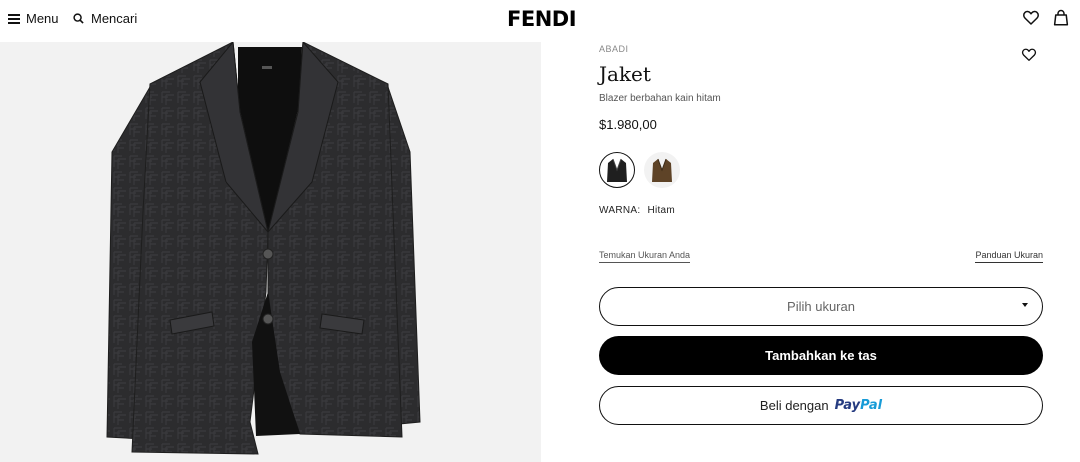 The image size is (1080, 462). I want to click on swatch-brown, so click(662, 170).